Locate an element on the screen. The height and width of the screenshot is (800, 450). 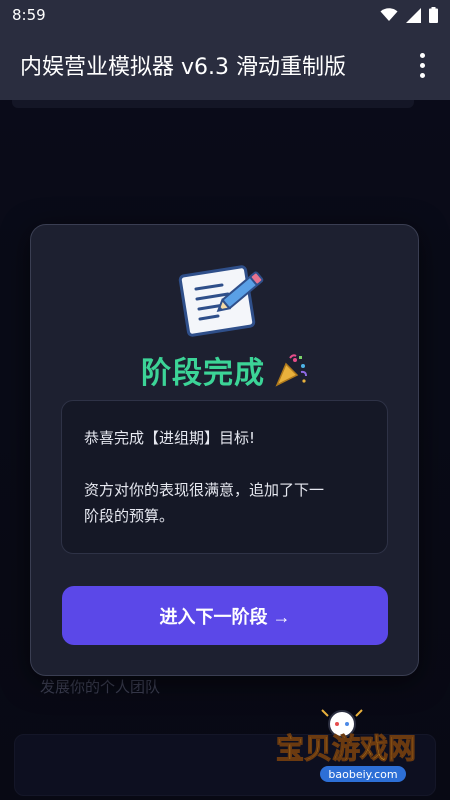
dialog-message: 恭喜完成【进组期】目标! 资方对你的表现很满意，追加了下一 阶段的预算。 is located at coordinates (224, 477).